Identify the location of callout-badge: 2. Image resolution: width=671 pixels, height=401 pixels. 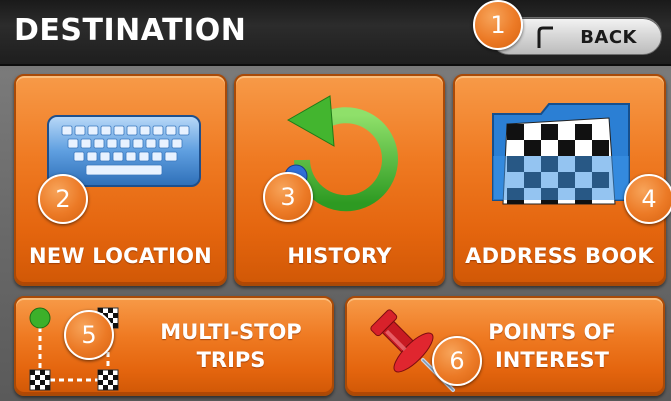
(63, 199).